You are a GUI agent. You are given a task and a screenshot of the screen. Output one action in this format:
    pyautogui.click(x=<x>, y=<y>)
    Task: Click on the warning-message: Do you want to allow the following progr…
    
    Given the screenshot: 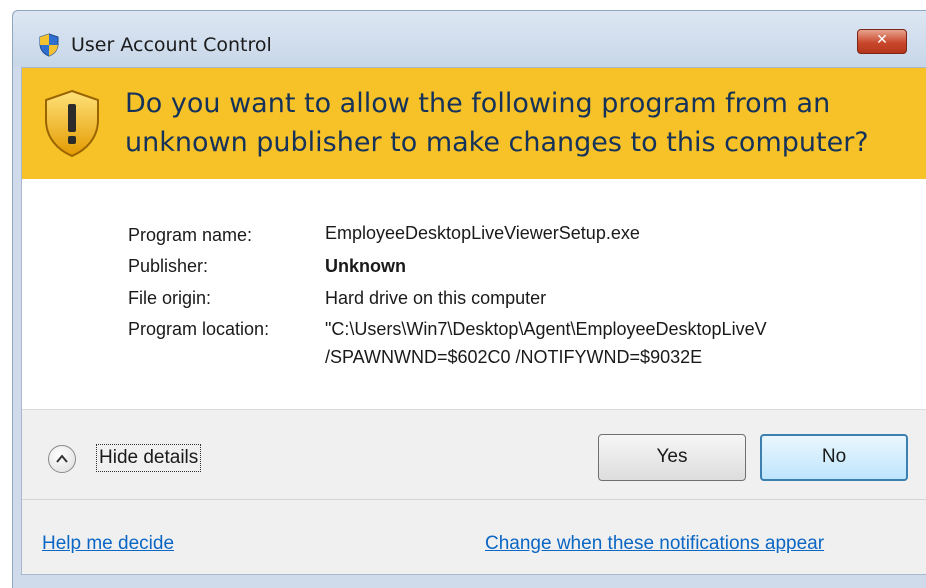 What is the action you would take?
    pyautogui.click(x=497, y=123)
    